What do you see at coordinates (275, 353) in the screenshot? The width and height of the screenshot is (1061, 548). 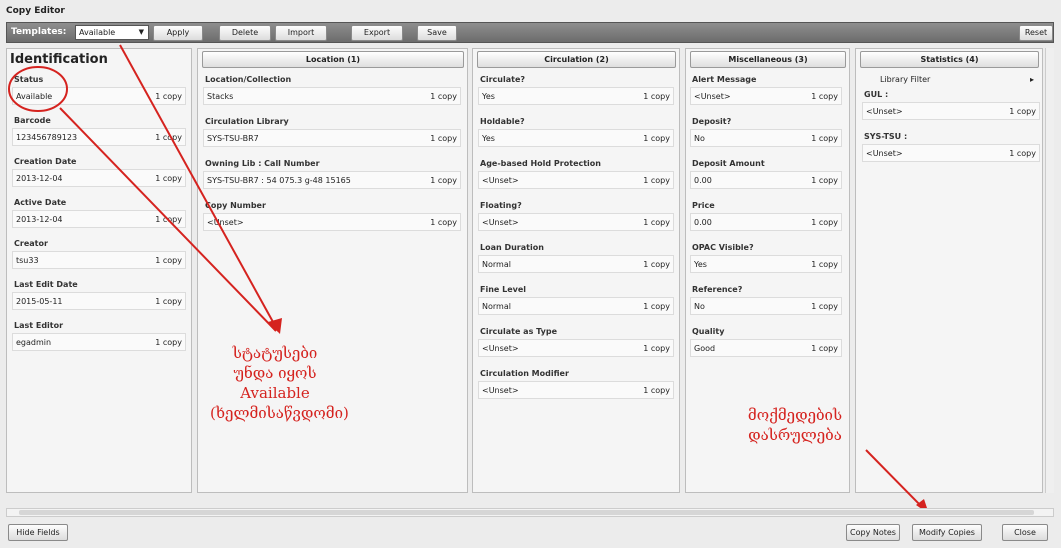 I see `annotation-line-text: სტატუსები` at bounding box center [275, 353].